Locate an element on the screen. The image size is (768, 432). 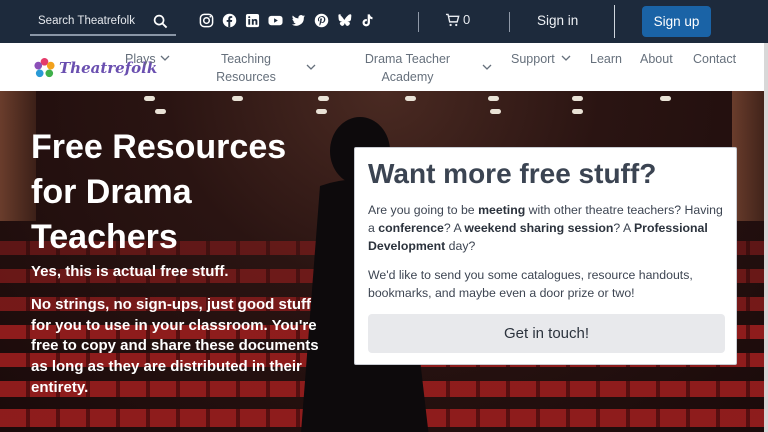
search-input: Search Theatrefolk is located at coordinates (103, 22).